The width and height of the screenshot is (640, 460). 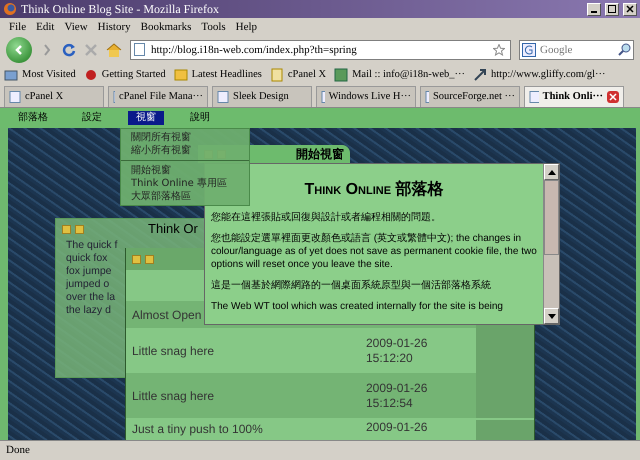 What do you see at coordinates (399, 75) in the screenshot?
I see `bookmark-link: Mail :: info@i18n-web_···` at bounding box center [399, 75].